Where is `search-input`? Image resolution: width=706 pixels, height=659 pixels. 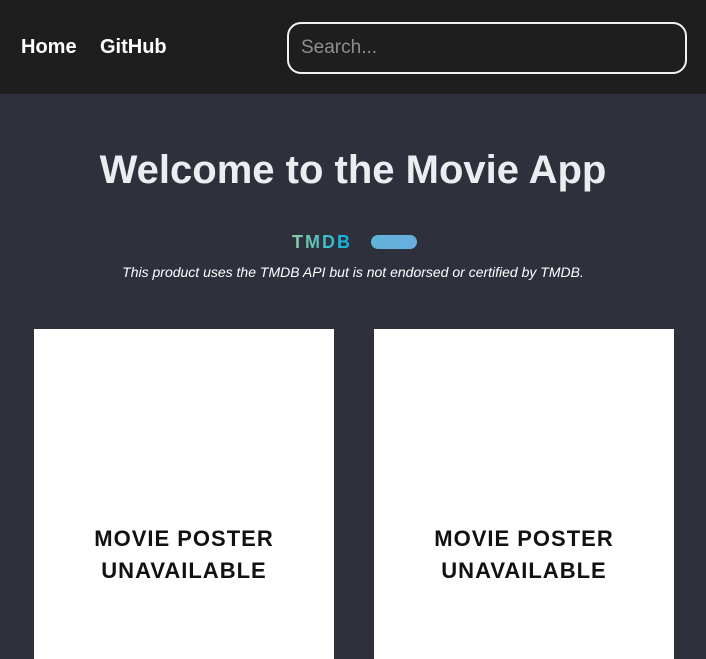 search-input is located at coordinates (487, 48).